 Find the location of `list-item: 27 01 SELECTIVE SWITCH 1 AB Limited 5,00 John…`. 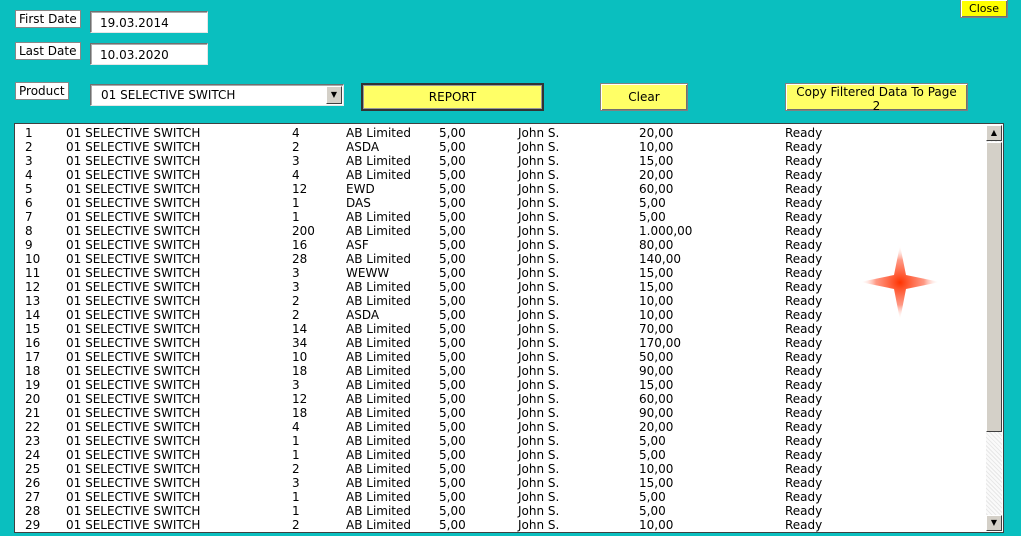

list-item: 27 01 SELECTIVE SWITCH 1 AB Limited 5,00 John… is located at coordinates (500, 497).